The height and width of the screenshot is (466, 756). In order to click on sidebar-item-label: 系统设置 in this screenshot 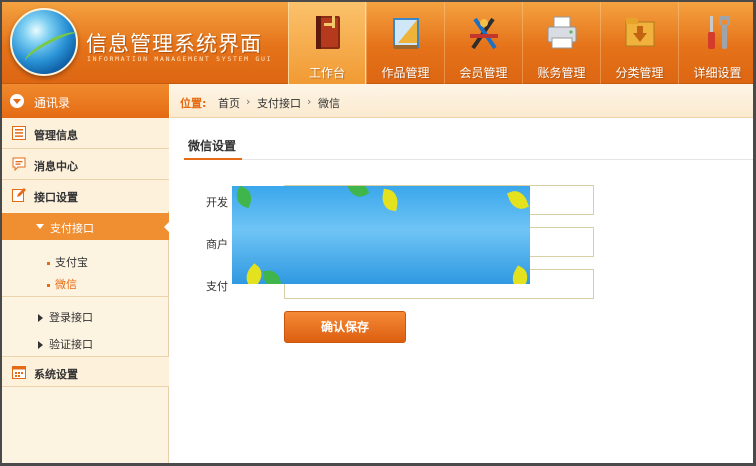, I will do `click(56, 374)`.